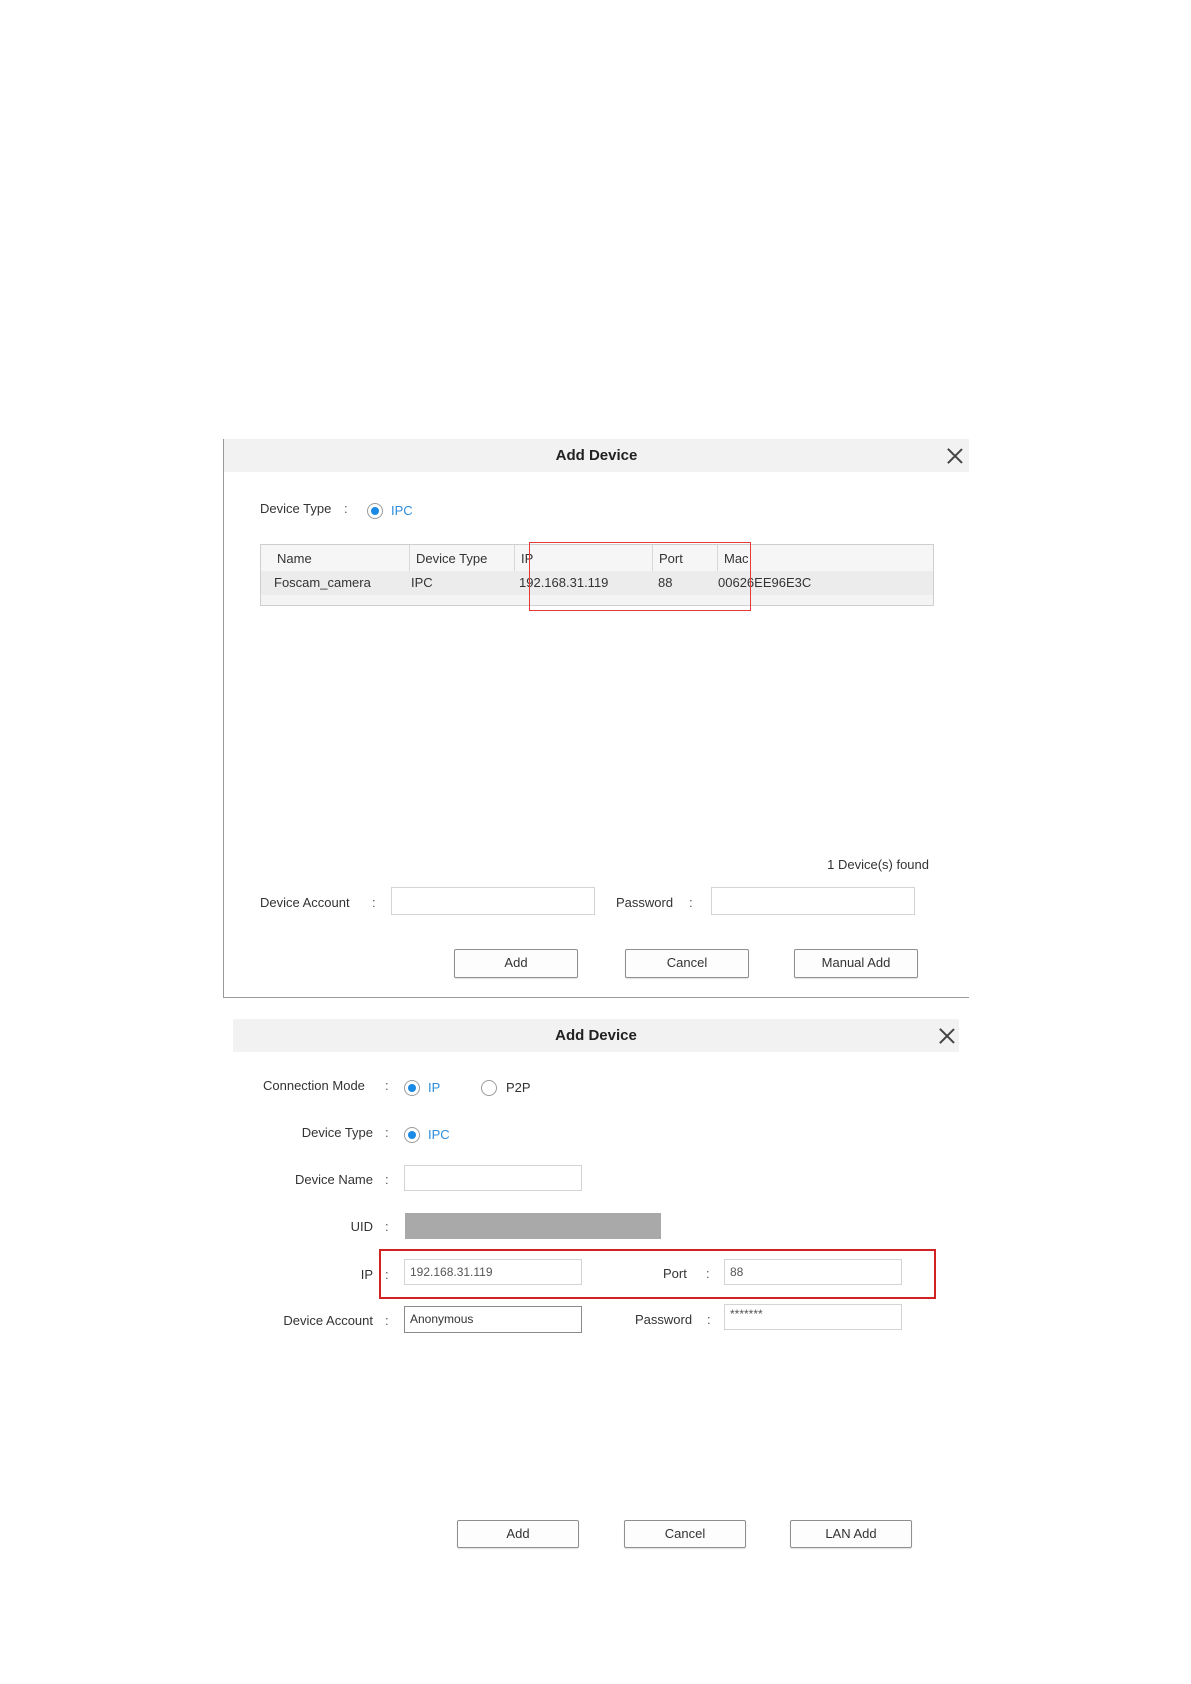 Image resolution: width=1191 pixels, height=1684 pixels. What do you see at coordinates (564, 582) in the screenshot?
I see `cell-ip: 192.168.31.119` at bounding box center [564, 582].